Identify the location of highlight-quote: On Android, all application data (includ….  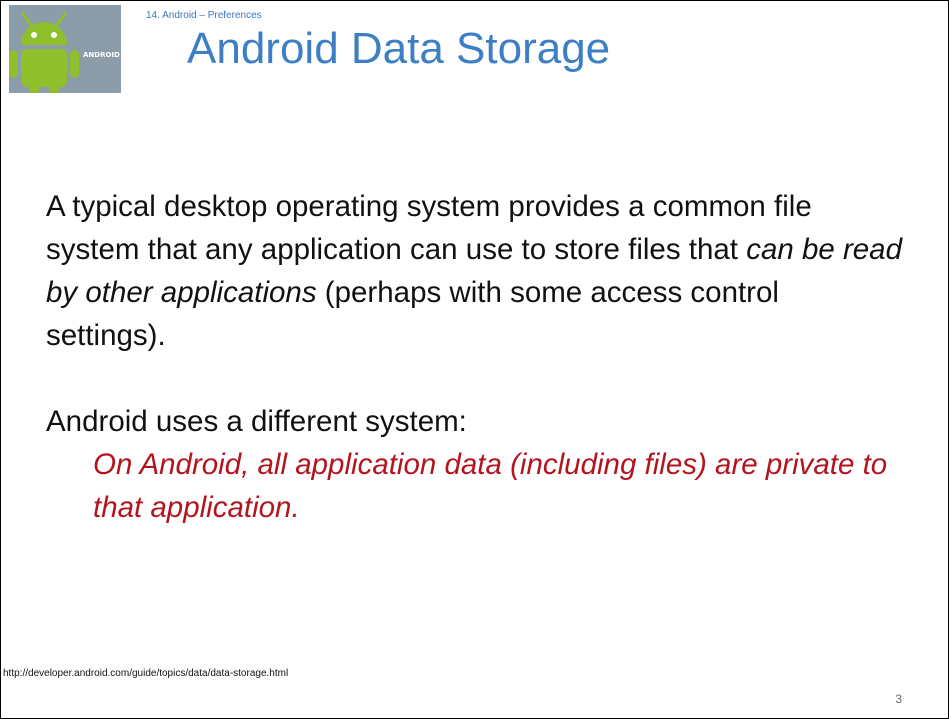
(490, 486).